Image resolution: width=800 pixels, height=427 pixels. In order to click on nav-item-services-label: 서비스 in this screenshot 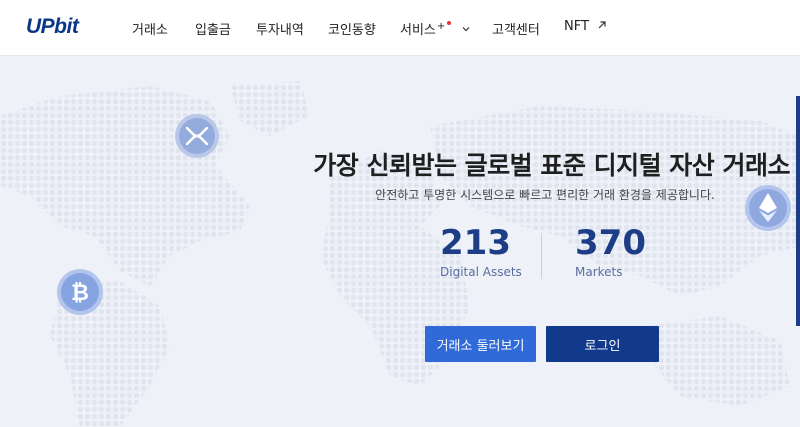, I will do `click(418, 30)`.